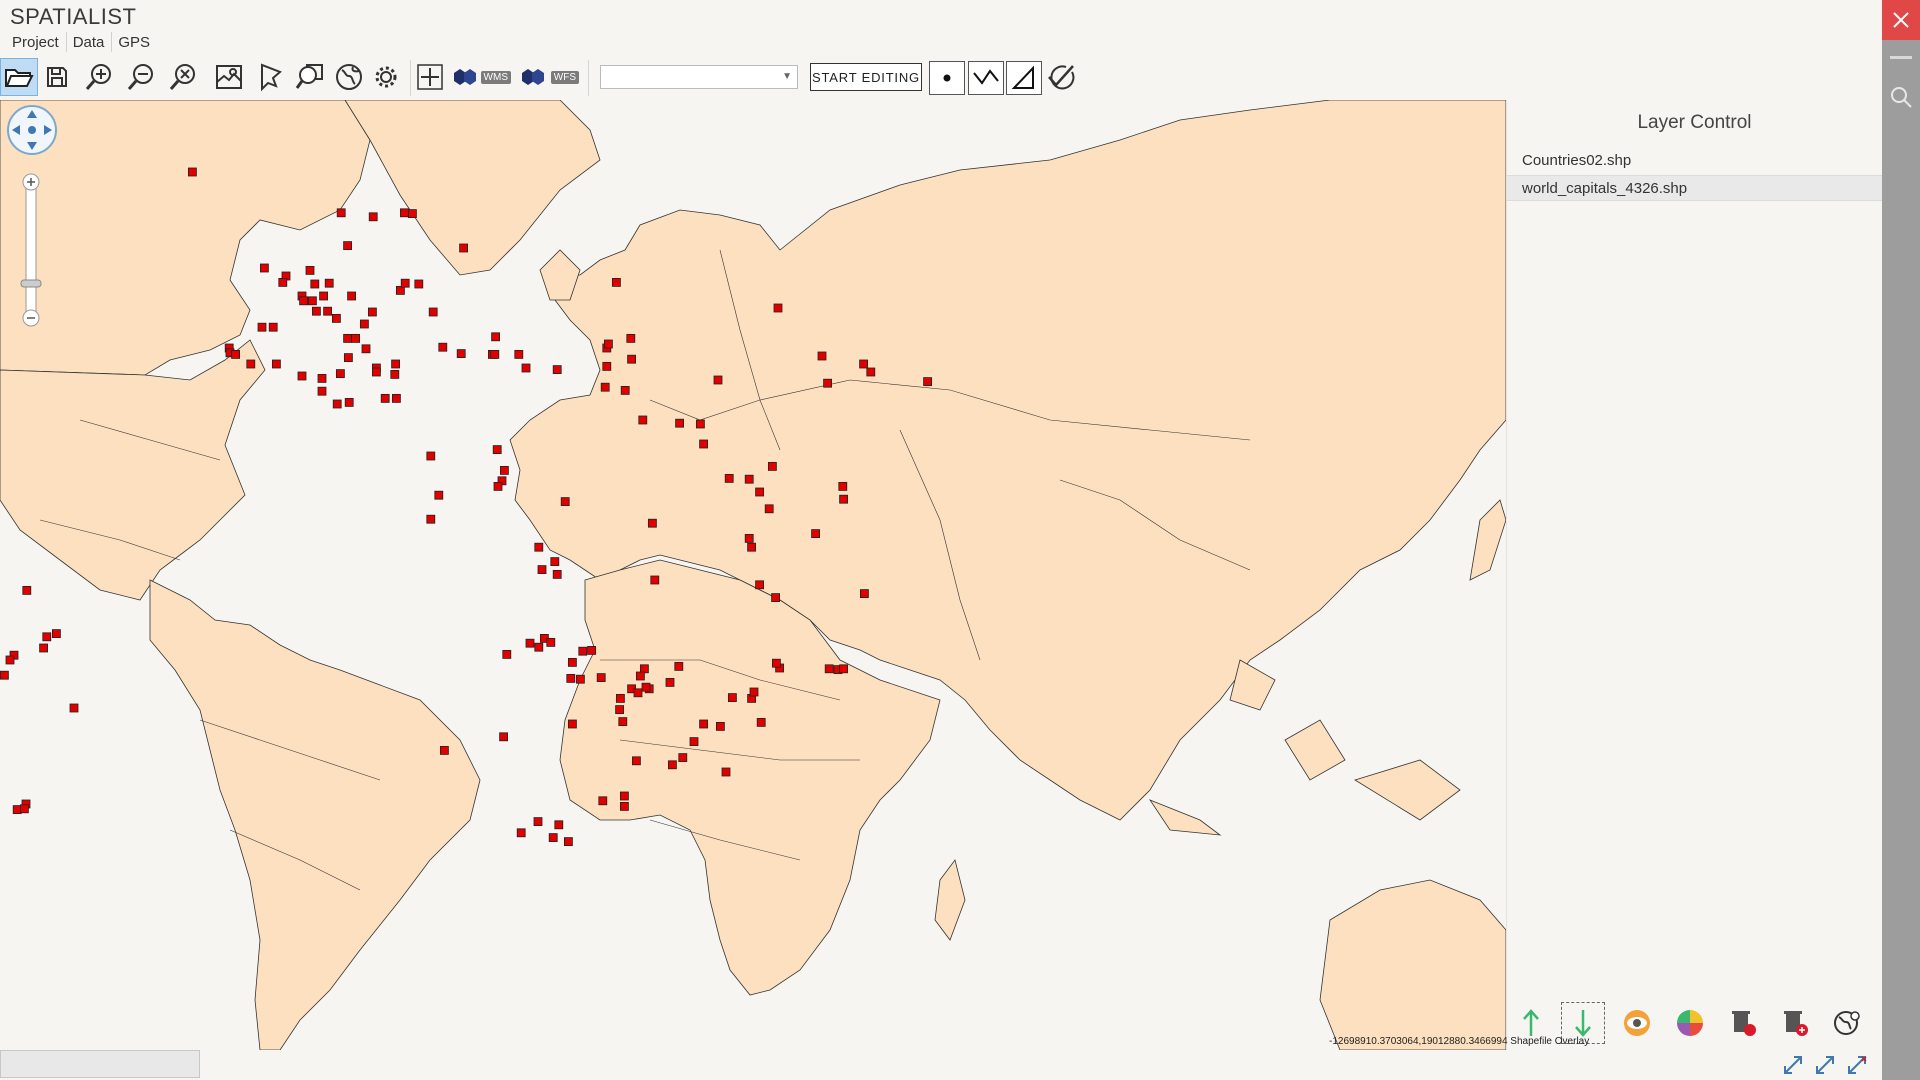 This screenshot has width=1920, height=1080. Describe the element at coordinates (986, 78) in the screenshot. I see `draw-line-button` at that location.